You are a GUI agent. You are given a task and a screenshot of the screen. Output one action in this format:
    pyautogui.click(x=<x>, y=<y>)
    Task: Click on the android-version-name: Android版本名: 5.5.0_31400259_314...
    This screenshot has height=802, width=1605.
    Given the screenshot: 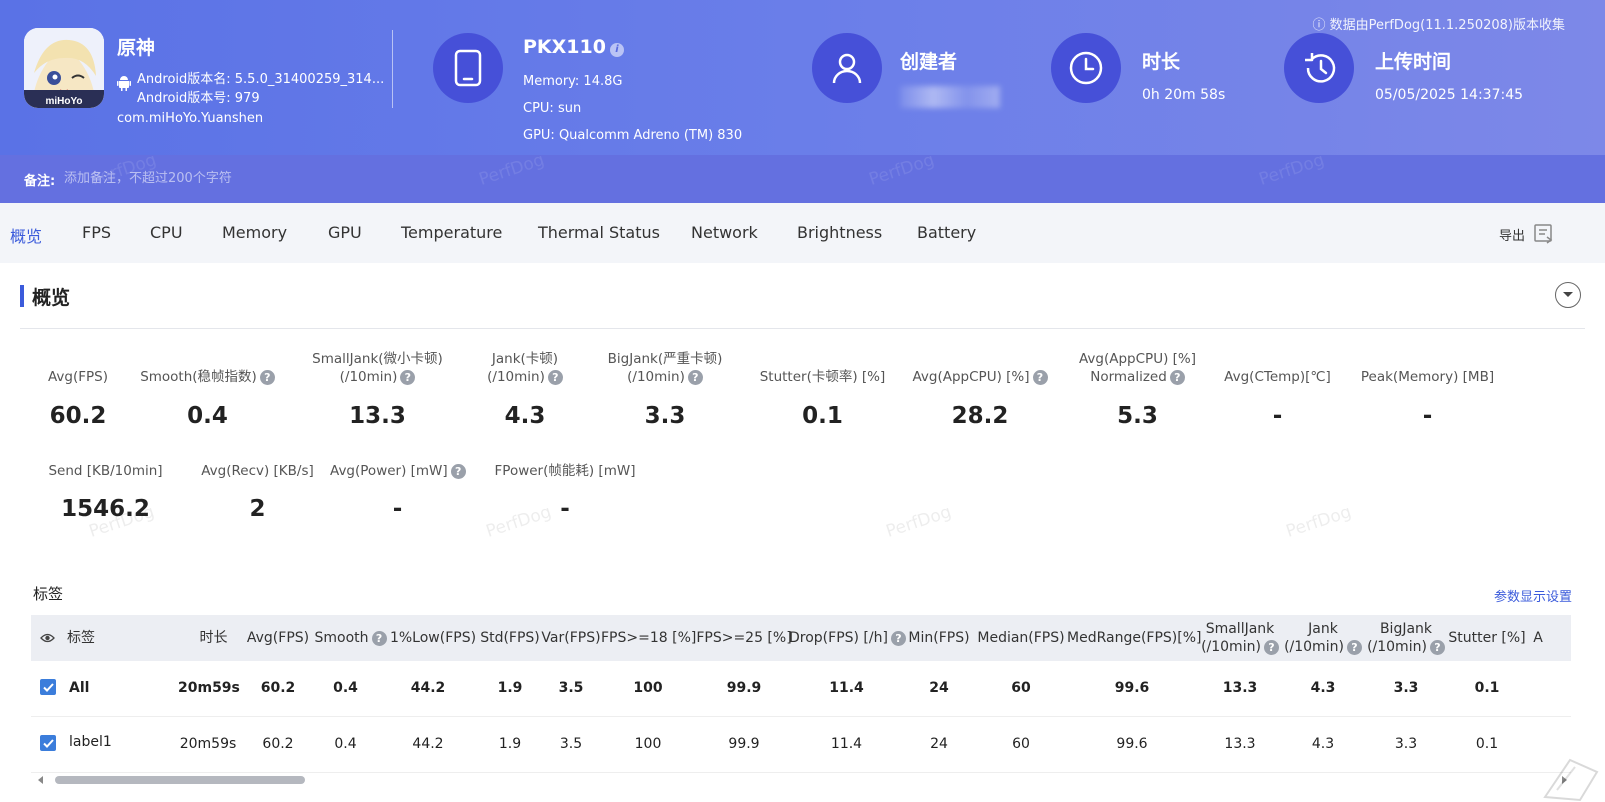 What is the action you would take?
    pyautogui.click(x=261, y=79)
    